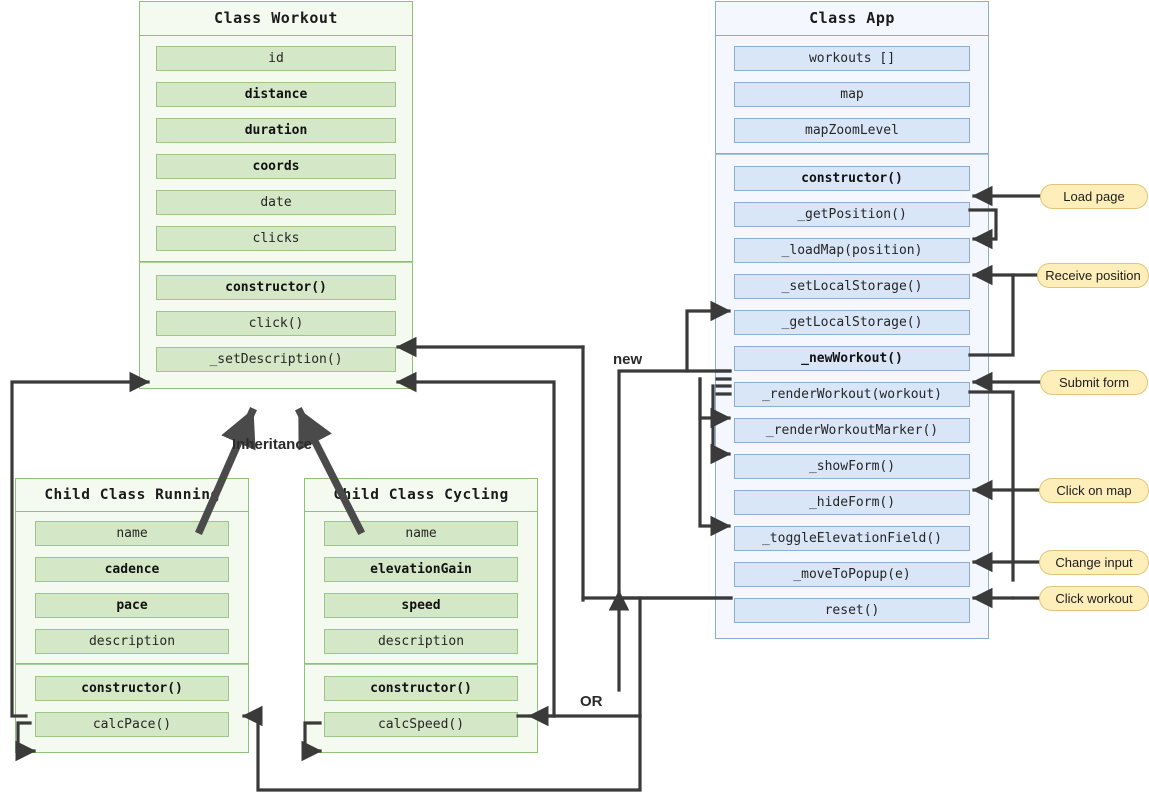 This screenshot has height=800, width=1149. Describe the element at coordinates (852, 358) in the screenshot. I see `method-row: _newWorkout()` at that location.